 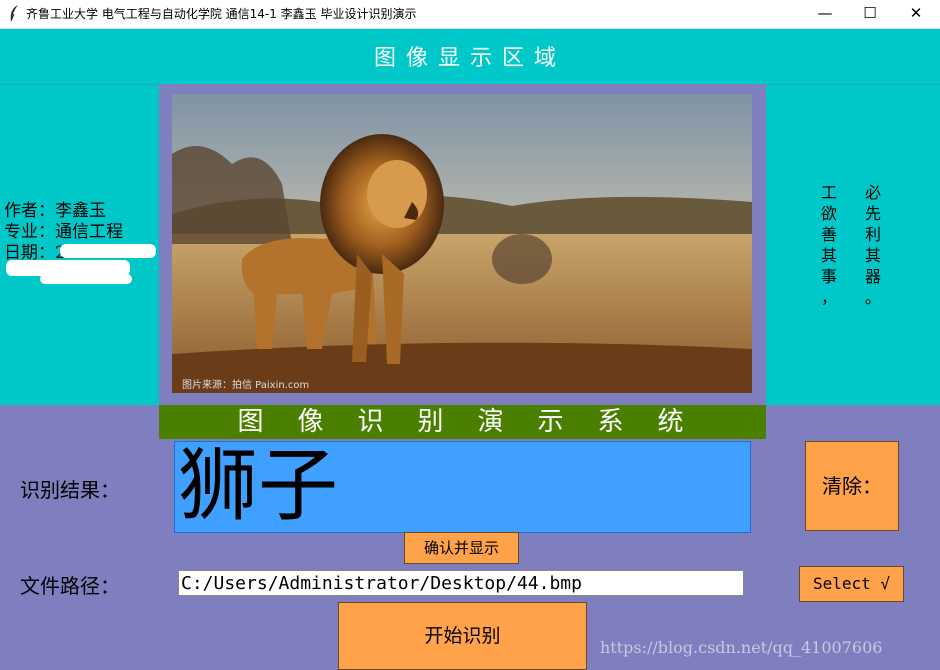 I want to click on confirm-display-button: 确认并显示, so click(x=461, y=548).